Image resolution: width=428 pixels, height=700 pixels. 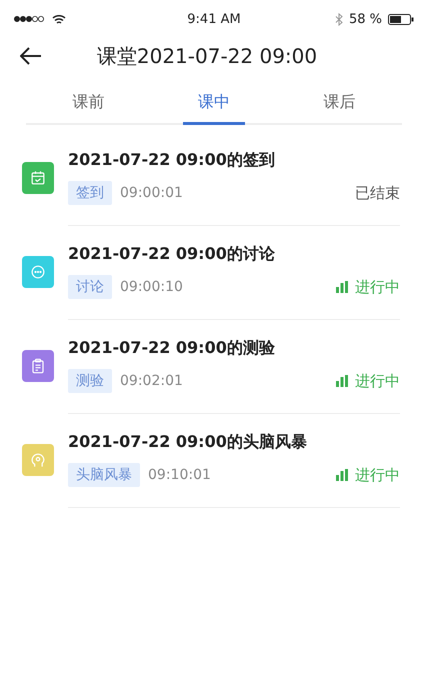 What do you see at coordinates (234, 442) in the screenshot?
I see `activity-title: 2021-07-22 09:00的头脑风暴` at bounding box center [234, 442].